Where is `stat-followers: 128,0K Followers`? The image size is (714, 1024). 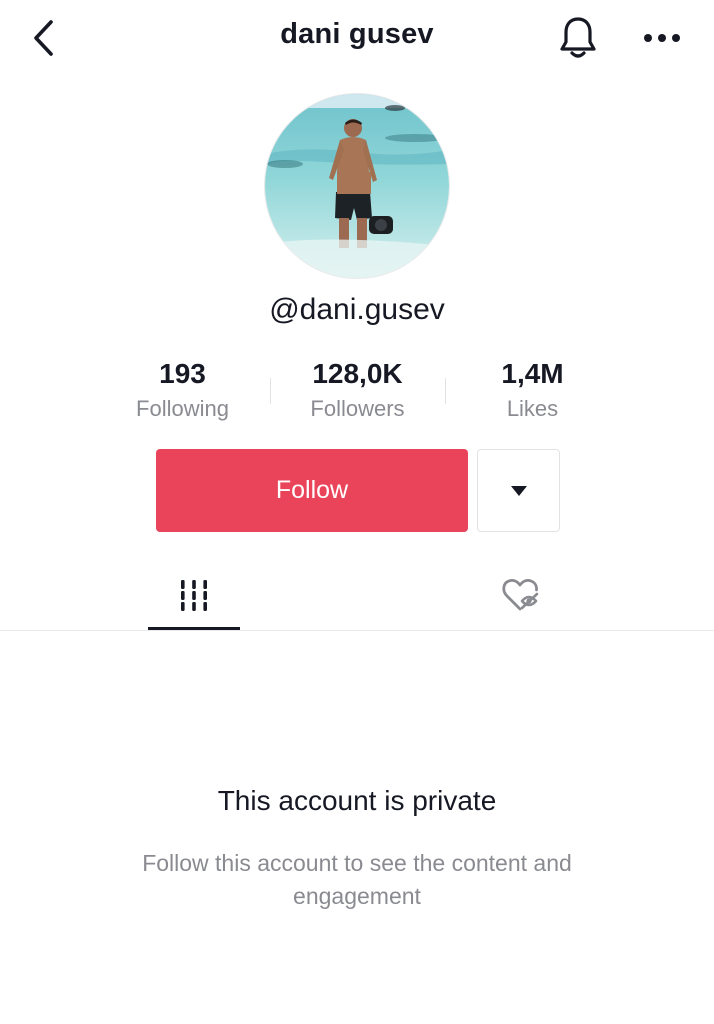 stat-followers: 128,0K Followers is located at coordinates (357, 391).